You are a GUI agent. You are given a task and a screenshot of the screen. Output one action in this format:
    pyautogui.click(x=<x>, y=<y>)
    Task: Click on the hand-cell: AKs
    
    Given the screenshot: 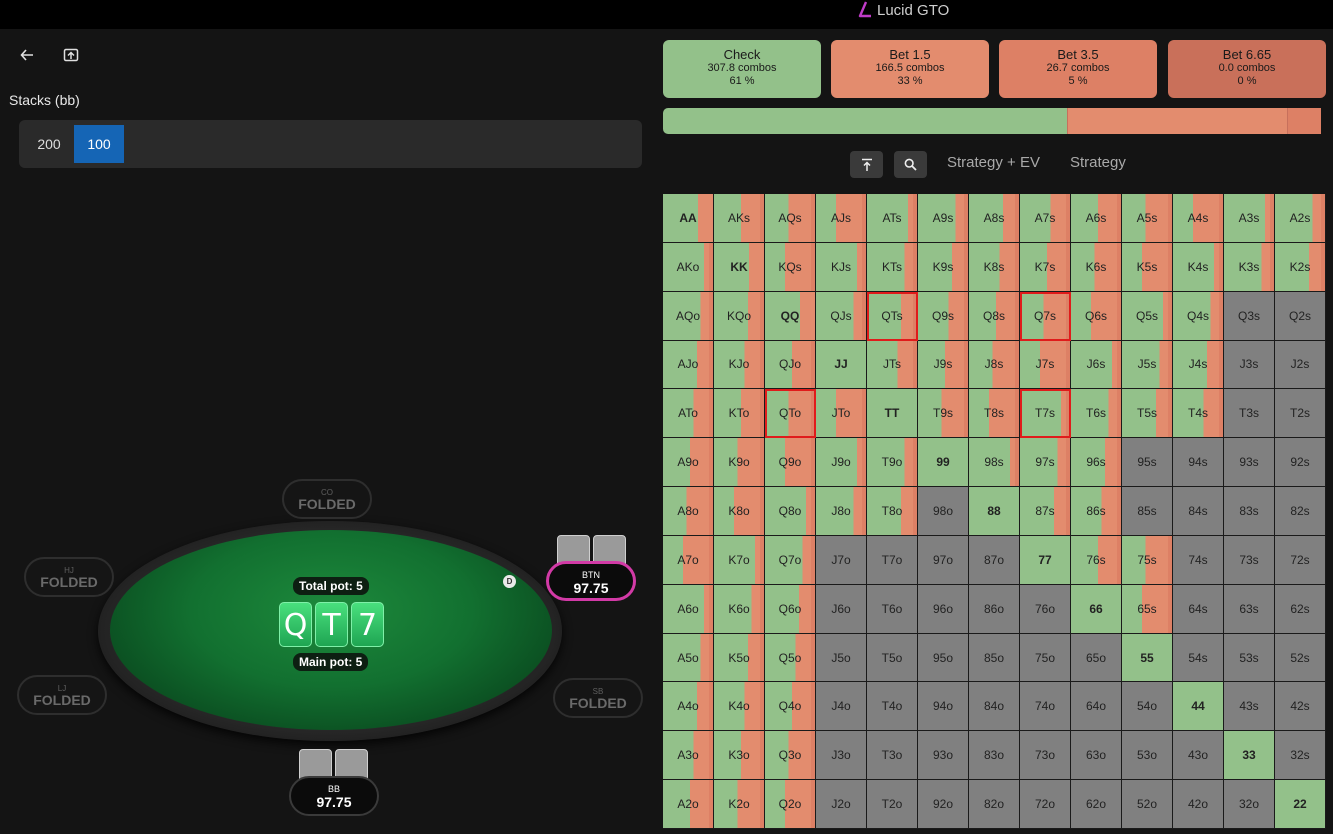 What is the action you would take?
    pyautogui.click(x=739, y=218)
    